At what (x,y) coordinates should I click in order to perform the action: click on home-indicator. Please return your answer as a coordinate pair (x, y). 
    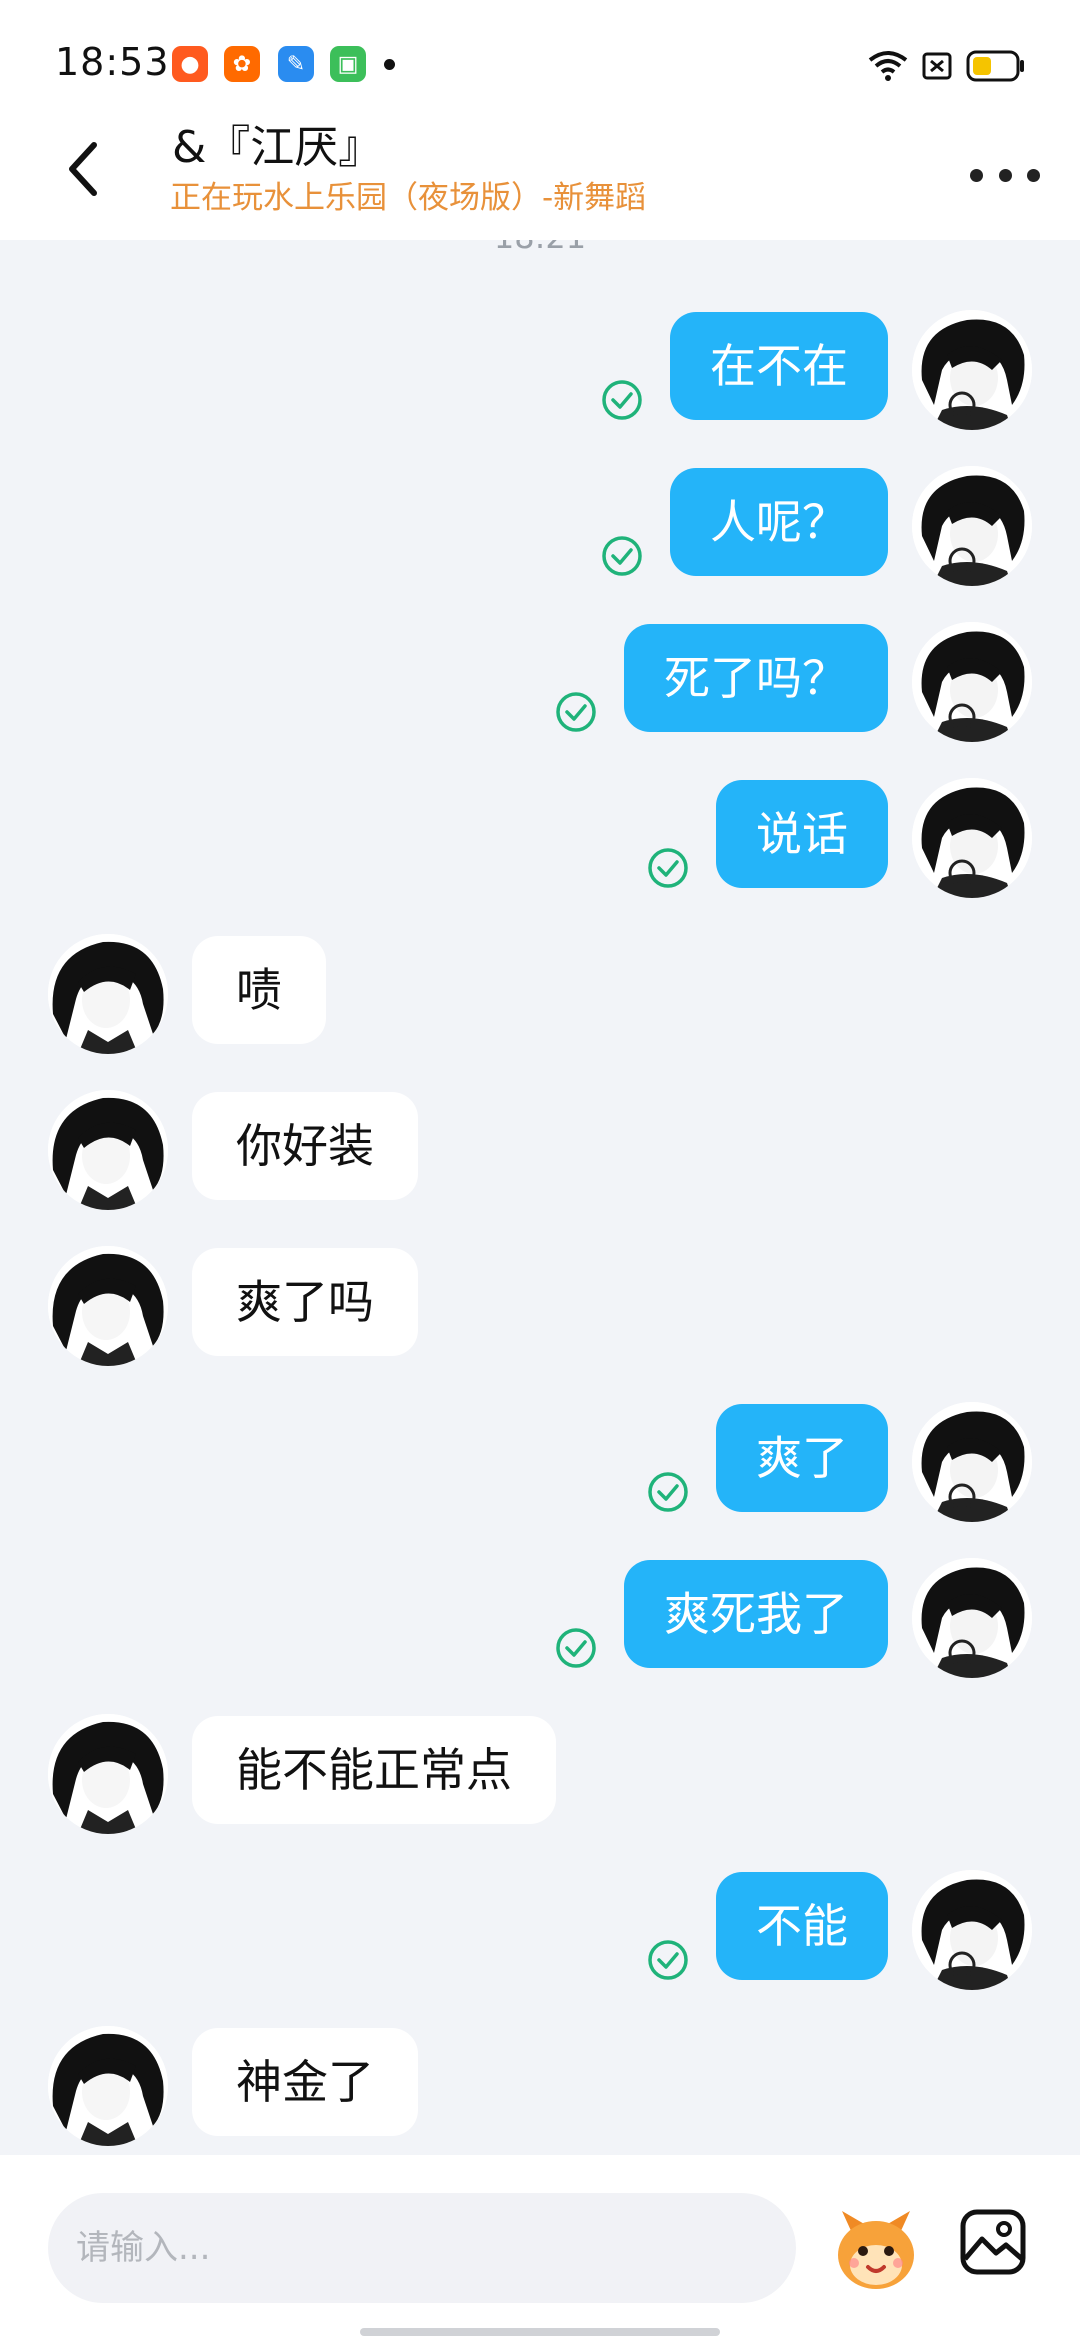
    Looking at the image, I should click on (540, 2332).